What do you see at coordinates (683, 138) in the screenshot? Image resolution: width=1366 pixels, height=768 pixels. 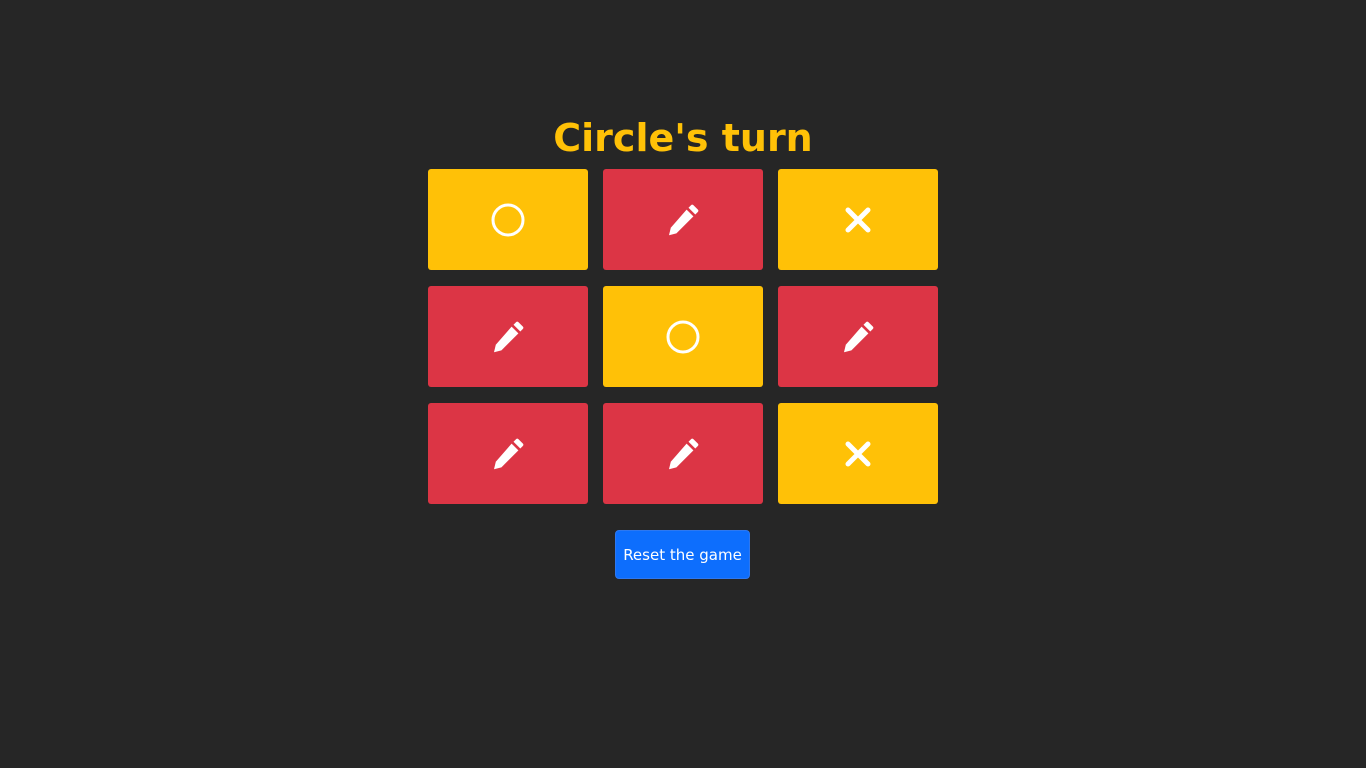 I see `turn-status-title: Circle's turn` at bounding box center [683, 138].